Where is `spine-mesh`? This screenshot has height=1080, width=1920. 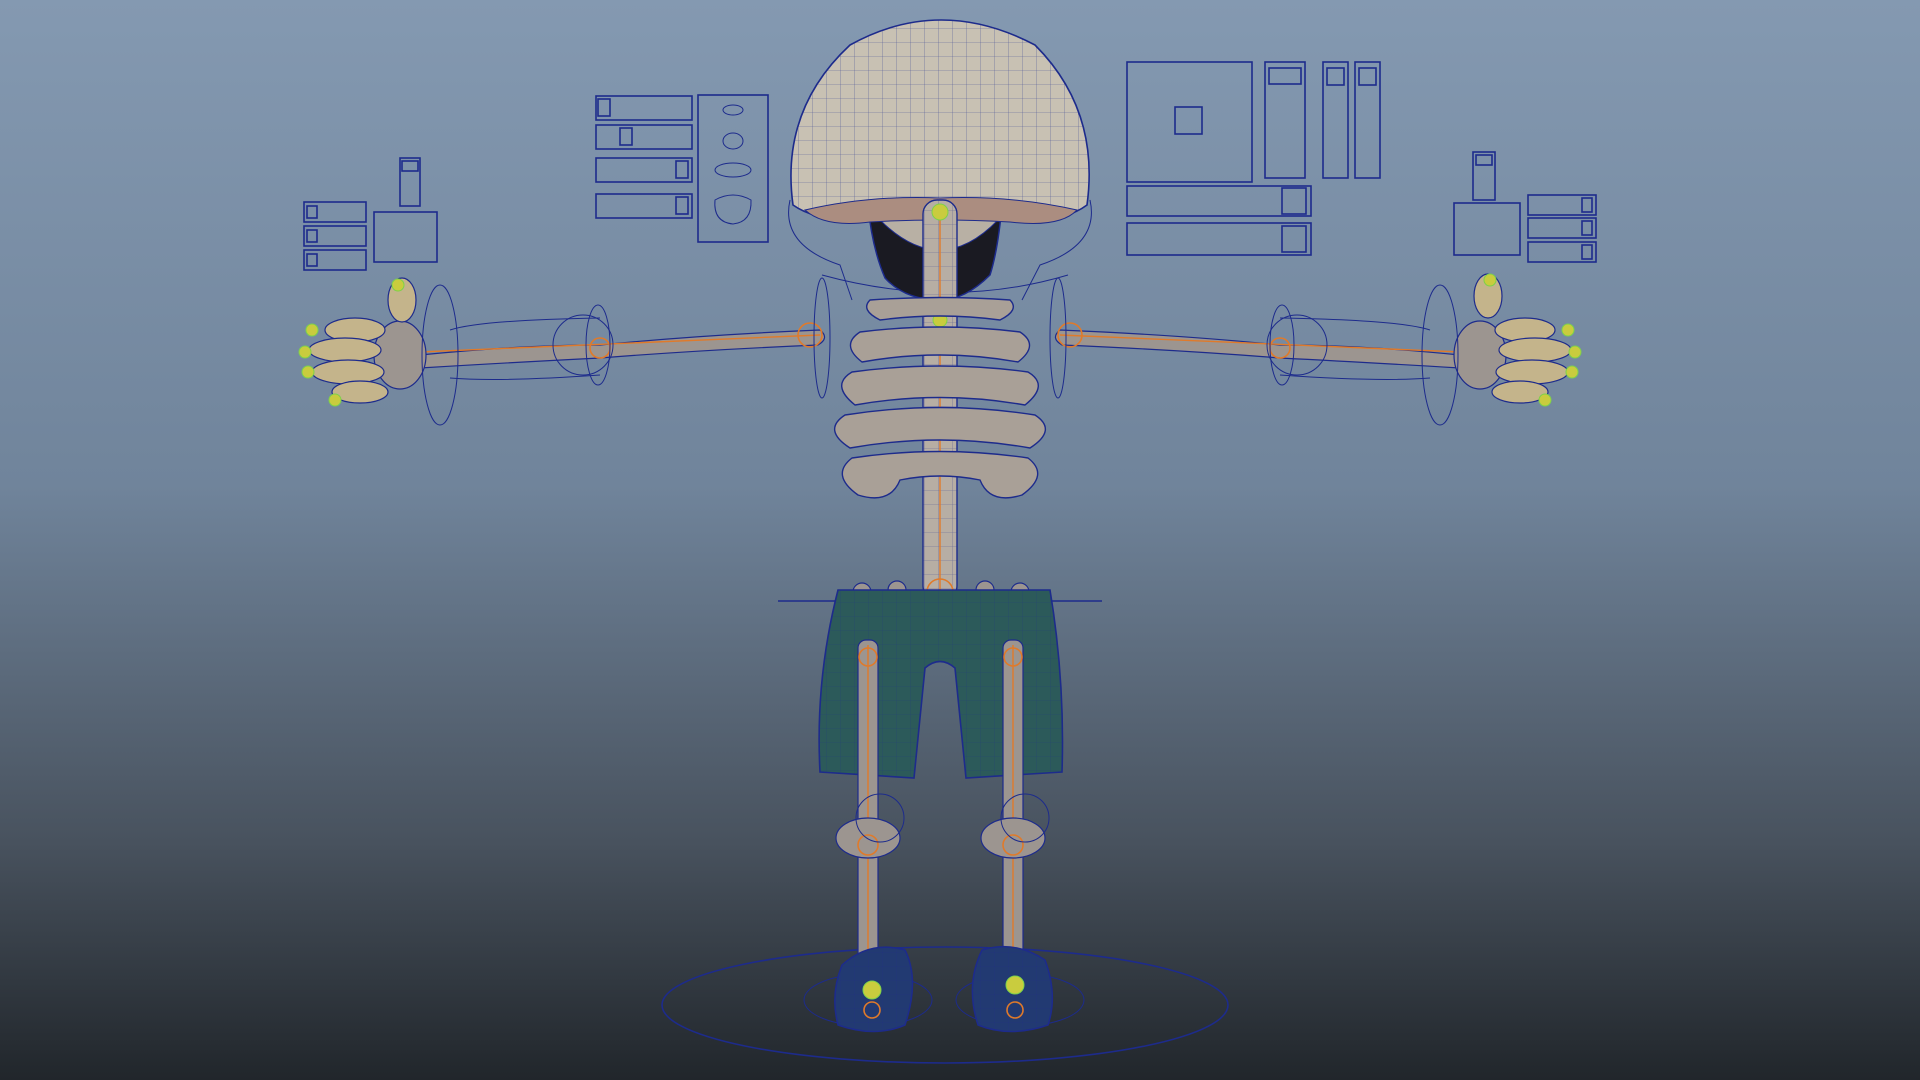 spine-mesh is located at coordinates (940, 400).